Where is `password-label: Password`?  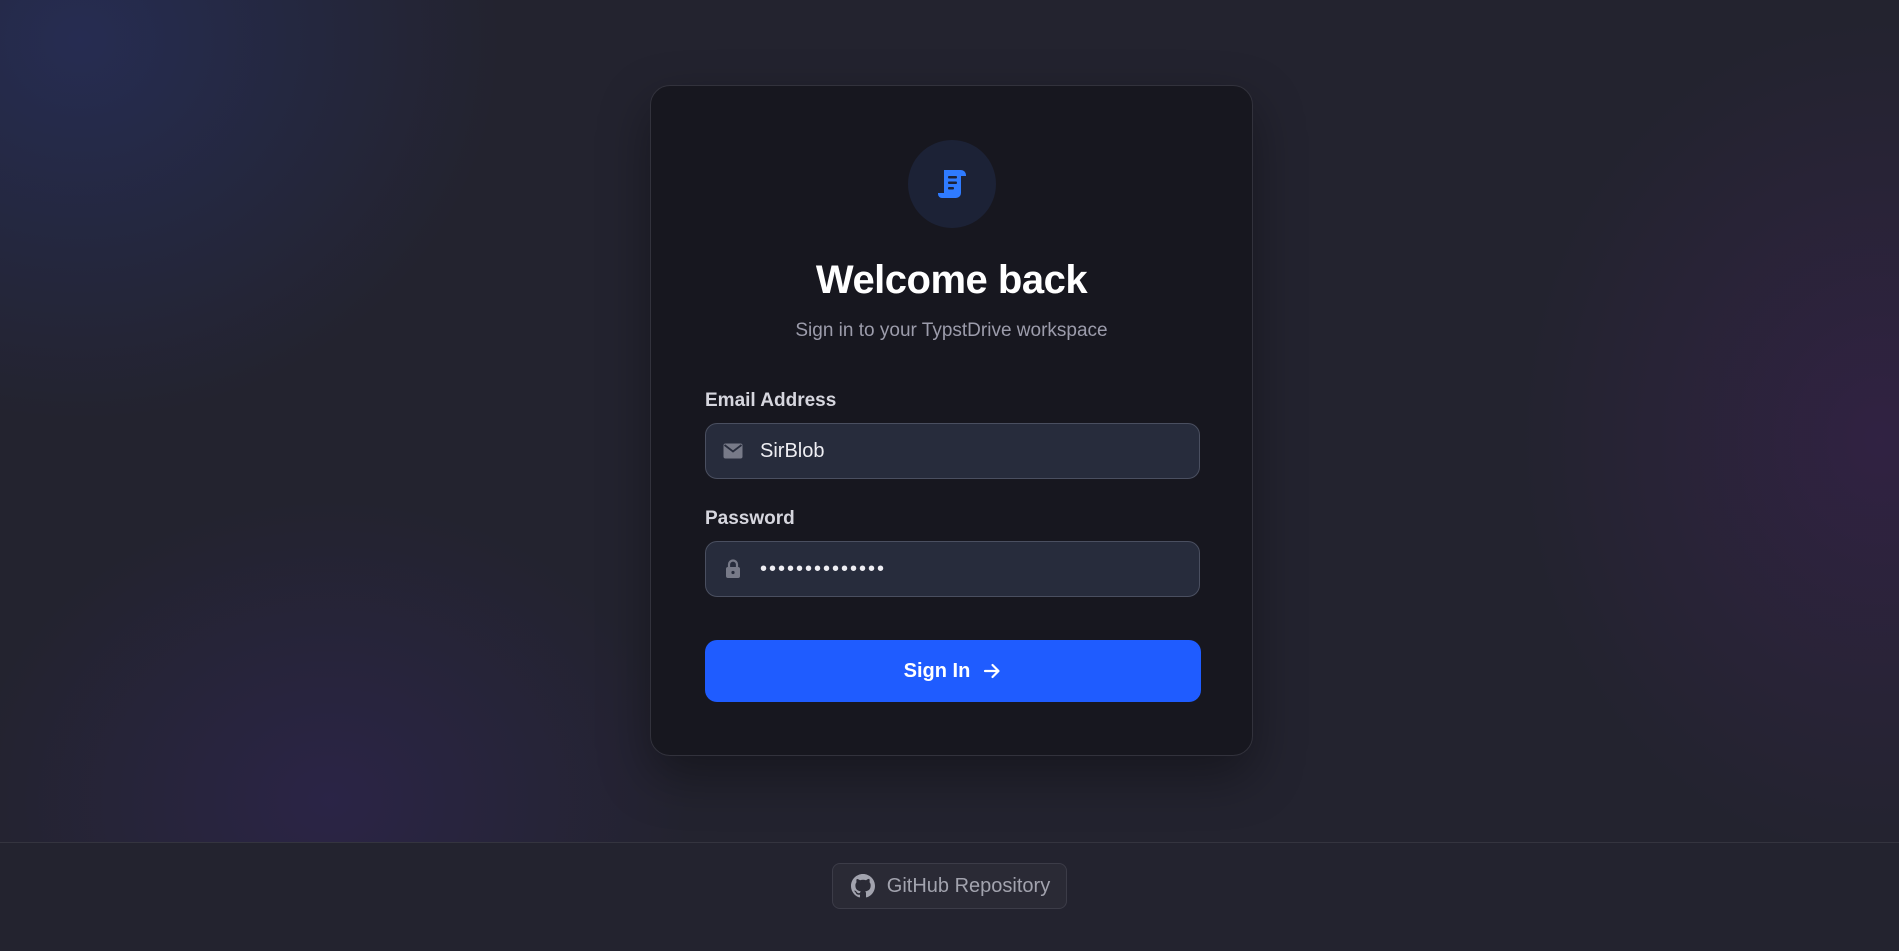
password-label: Password is located at coordinates (750, 518).